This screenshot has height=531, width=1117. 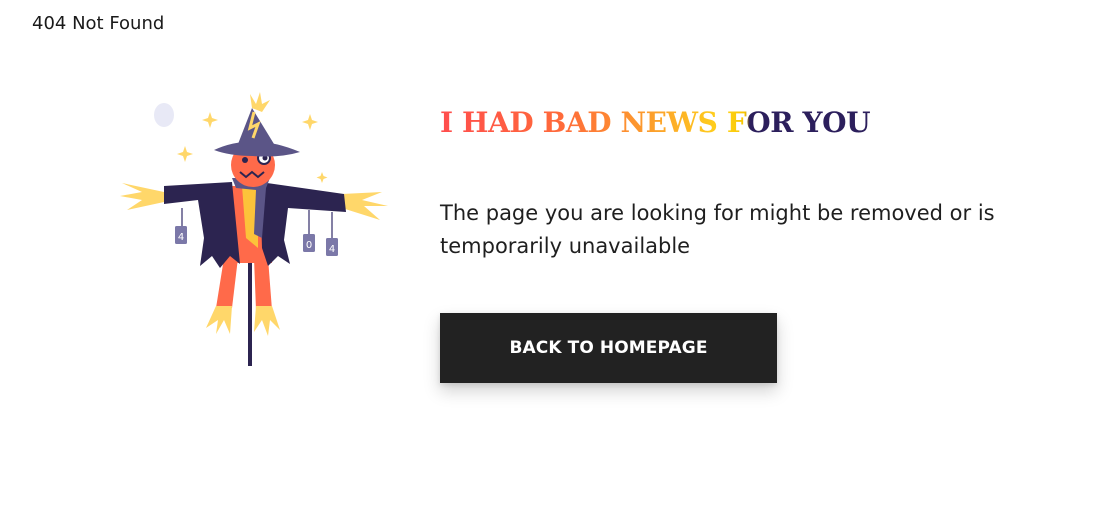 What do you see at coordinates (250, 312) in the screenshot?
I see `scarecrow-pole` at bounding box center [250, 312].